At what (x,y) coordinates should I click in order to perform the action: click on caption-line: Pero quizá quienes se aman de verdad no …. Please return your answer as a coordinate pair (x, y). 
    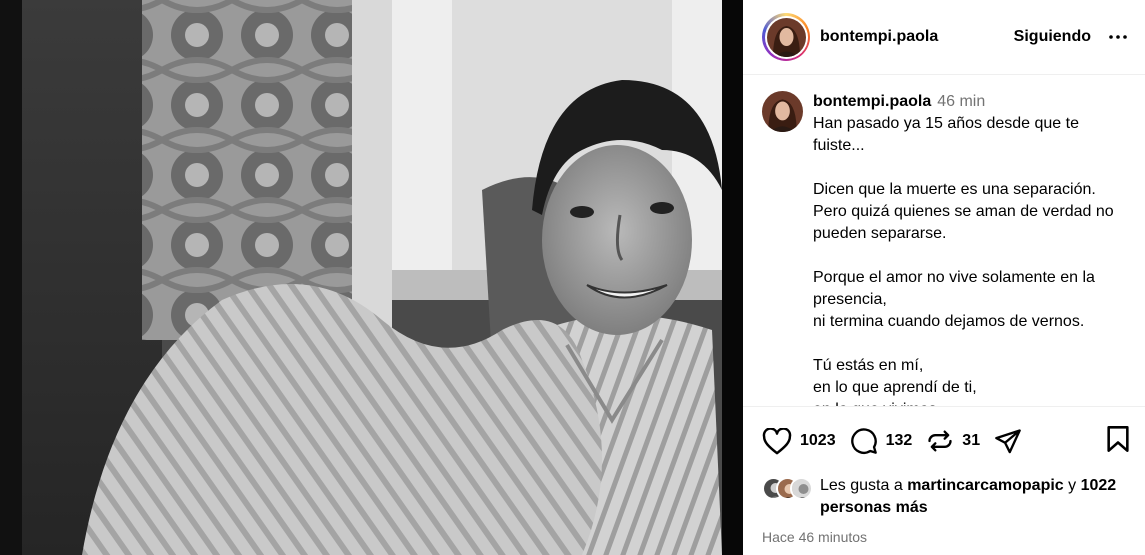
    Looking at the image, I should click on (963, 222).